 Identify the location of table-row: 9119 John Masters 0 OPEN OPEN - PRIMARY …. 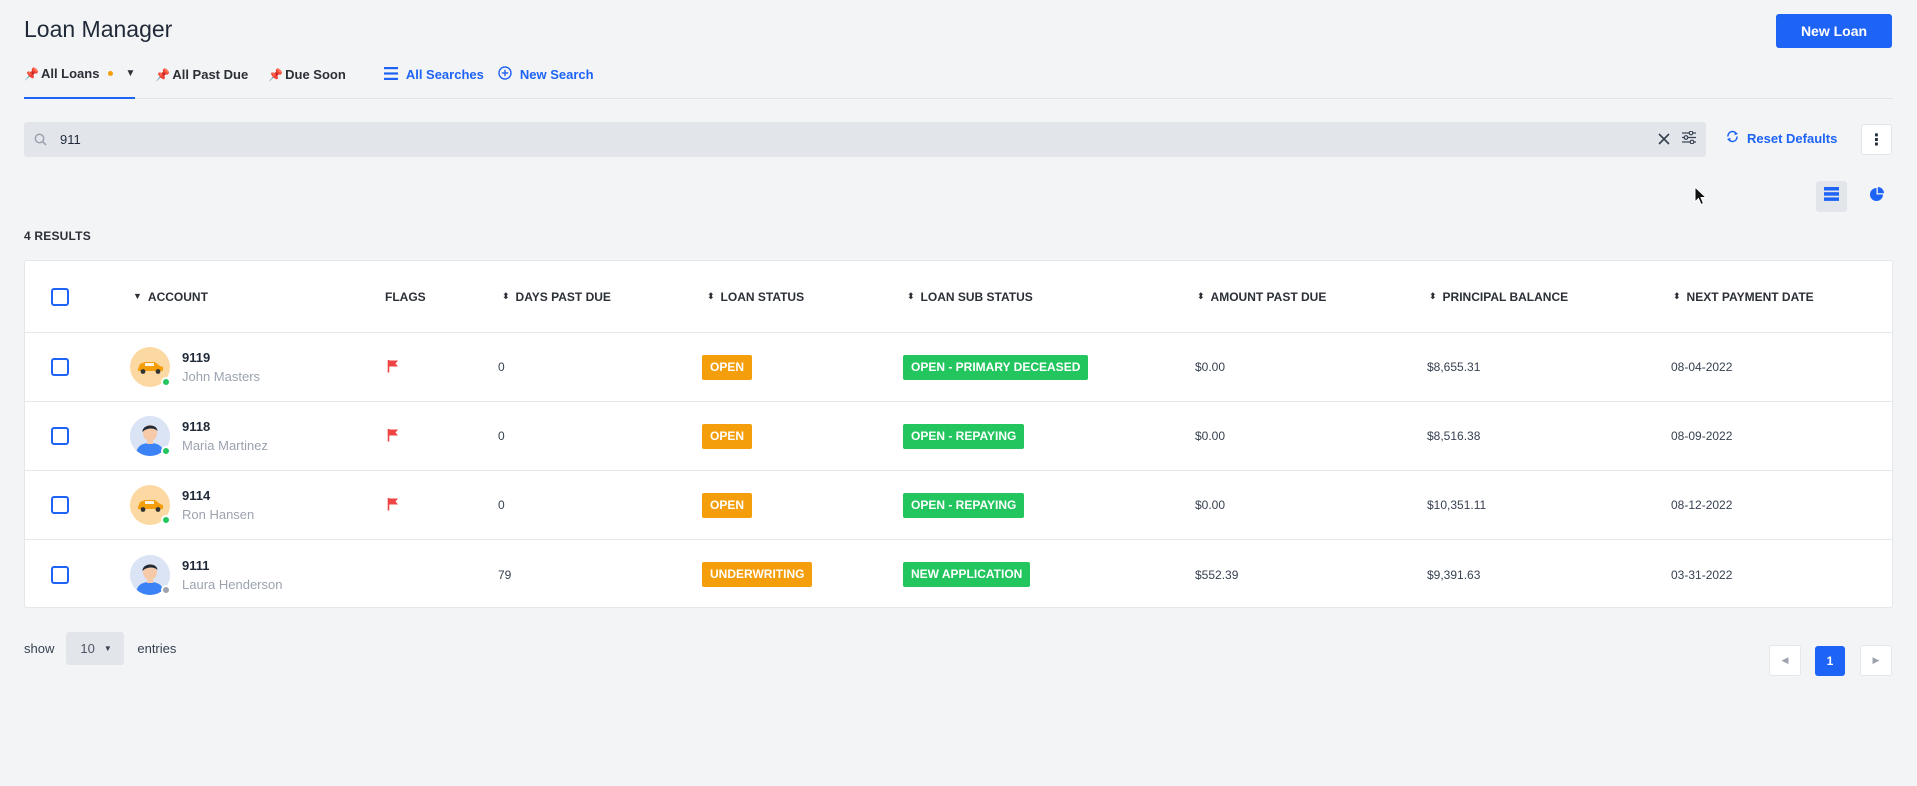
(958, 367).